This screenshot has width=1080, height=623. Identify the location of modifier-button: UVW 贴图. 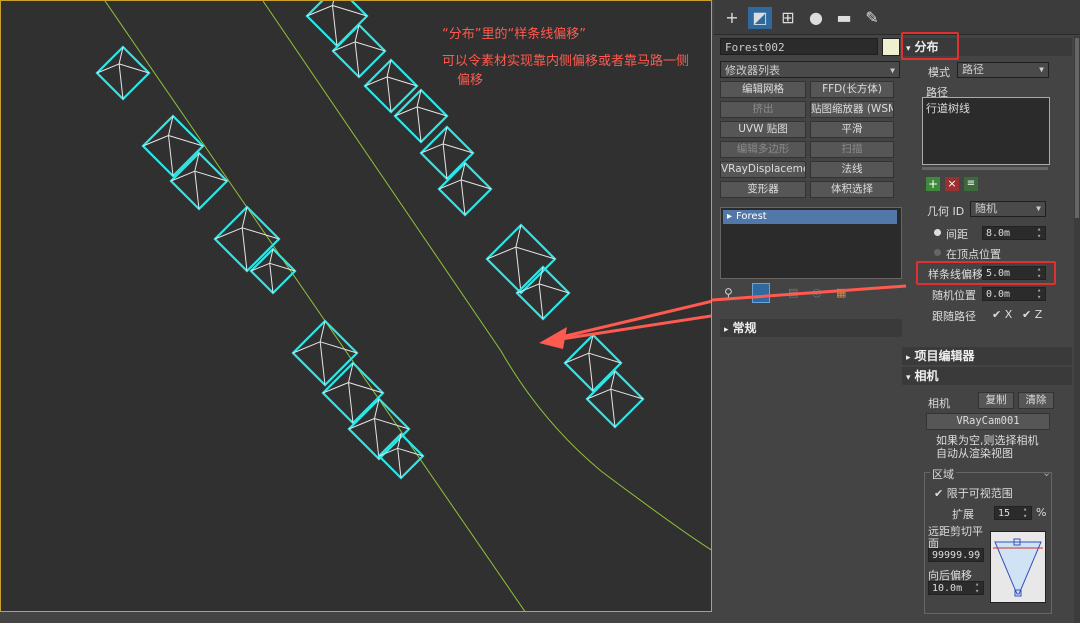
(763, 129).